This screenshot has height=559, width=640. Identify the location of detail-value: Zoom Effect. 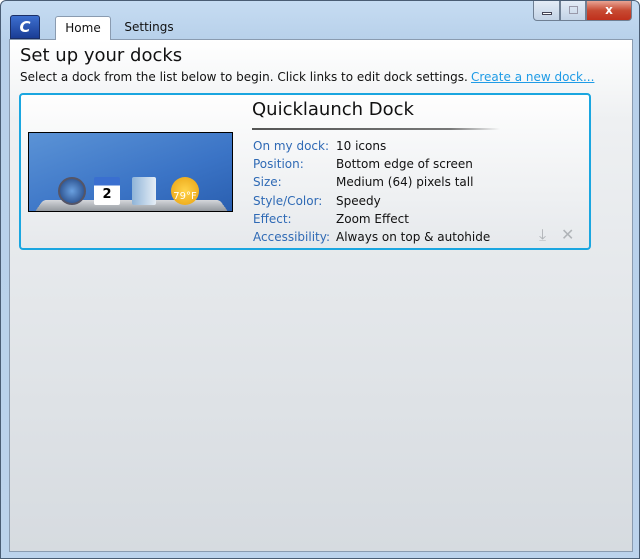
(372, 218).